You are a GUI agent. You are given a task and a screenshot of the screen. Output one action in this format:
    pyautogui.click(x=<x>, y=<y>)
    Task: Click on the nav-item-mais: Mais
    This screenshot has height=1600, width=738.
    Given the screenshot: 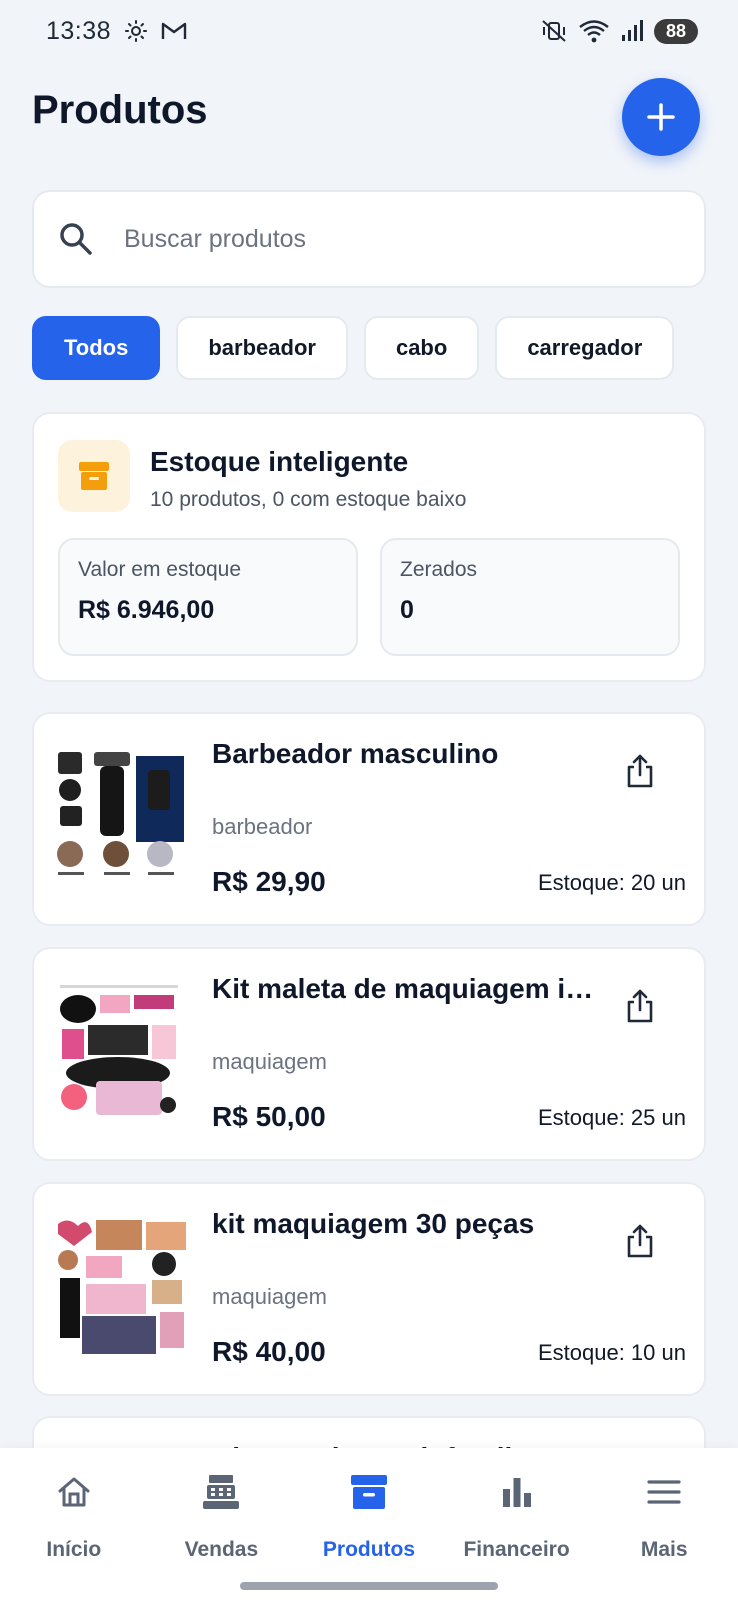 What is the action you would take?
    pyautogui.click(x=664, y=1524)
    